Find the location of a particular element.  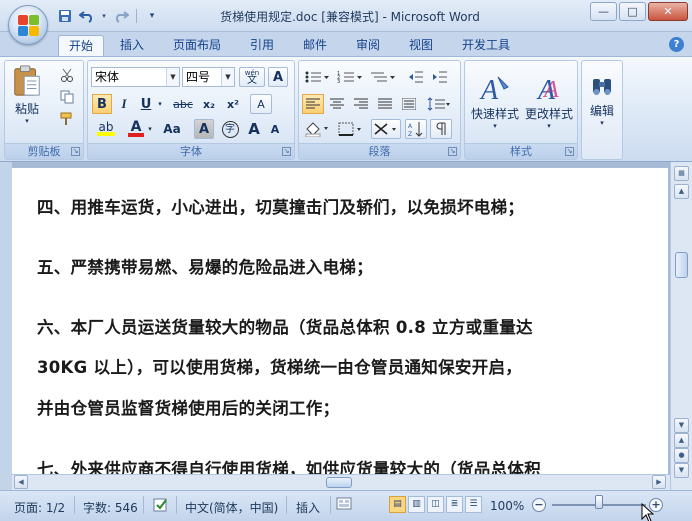

maximize-button: □ is located at coordinates (632, 11).